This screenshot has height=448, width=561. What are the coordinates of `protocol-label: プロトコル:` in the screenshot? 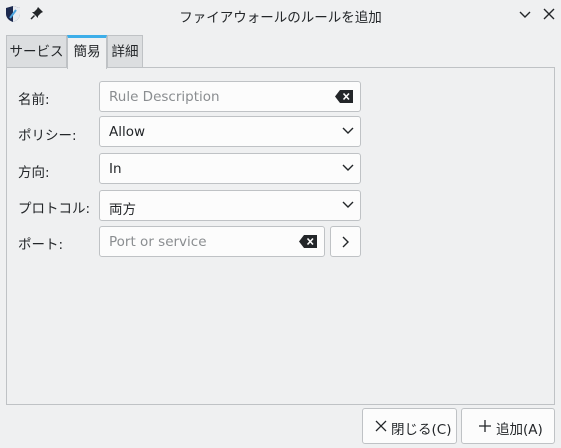 It's located at (54, 209).